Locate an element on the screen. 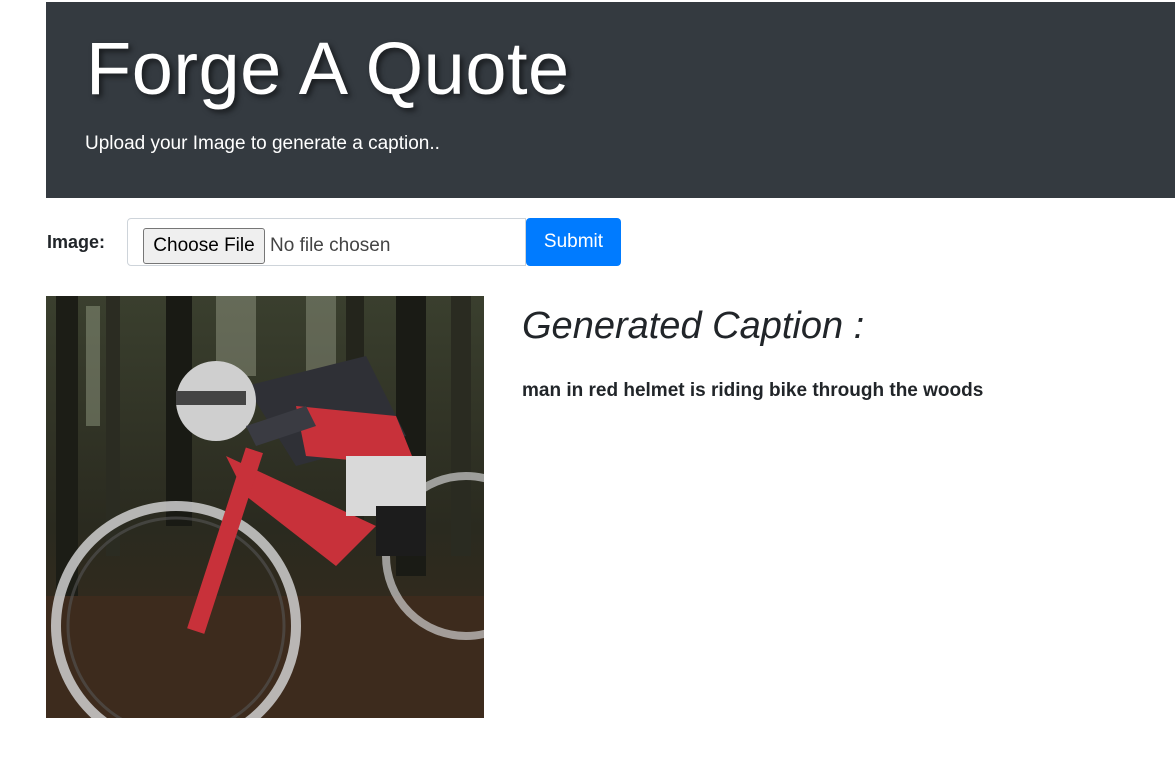 This screenshot has width=1175, height=782. submit-button: Submit is located at coordinates (573, 242).